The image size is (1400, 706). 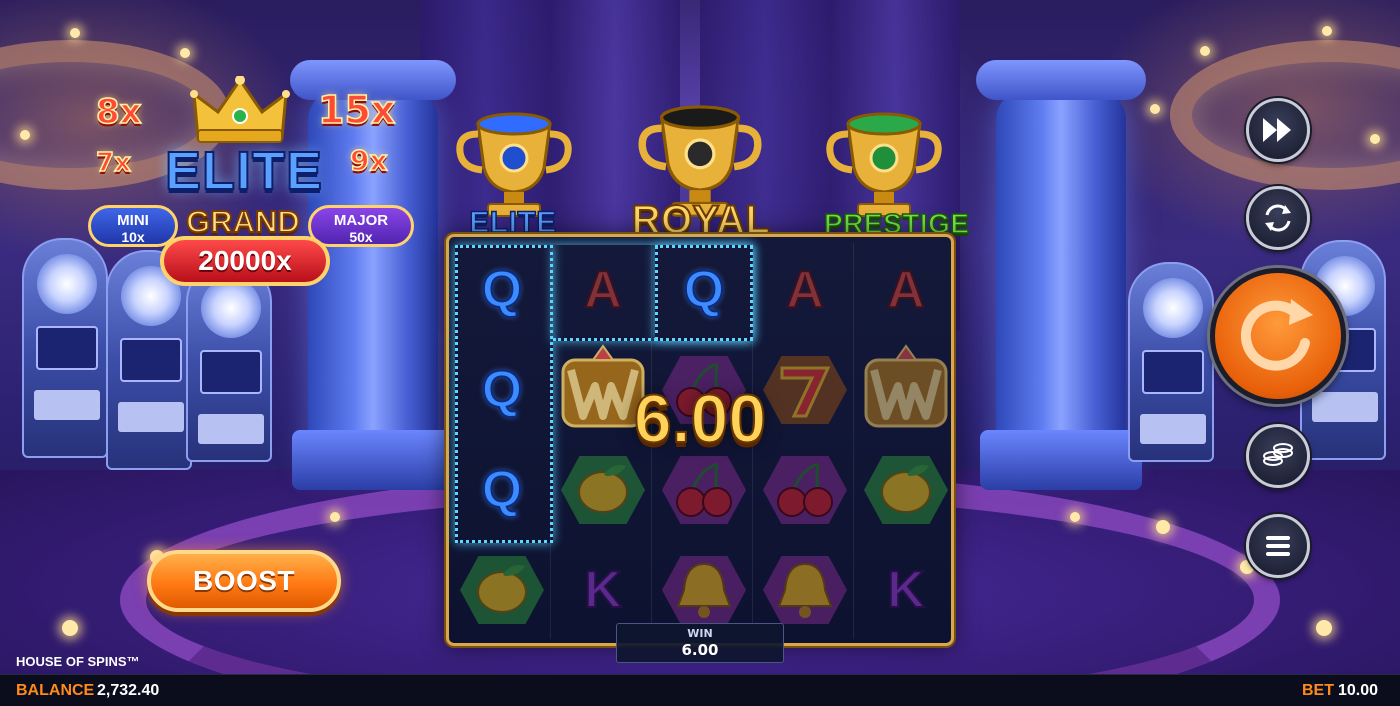 I want to click on win-amount-overlay: 6.00, so click(x=700, y=419).